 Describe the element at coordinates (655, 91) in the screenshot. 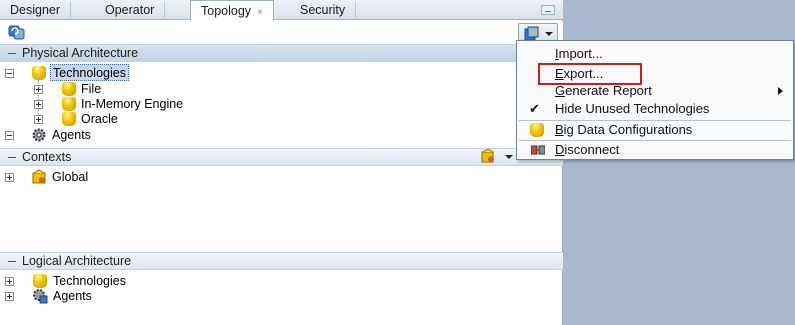

I see `menu-item-generate-report: Generate Report` at that location.